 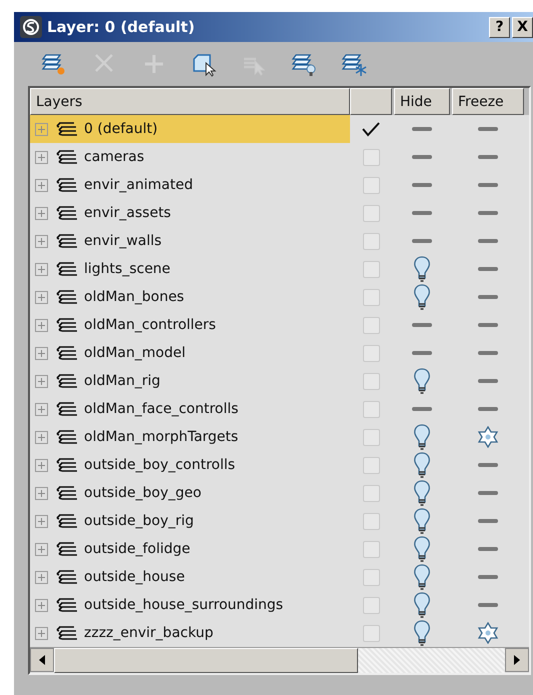 What do you see at coordinates (422, 101) in the screenshot?
I see `column-header: Hide` at bounding box center [422, 101].